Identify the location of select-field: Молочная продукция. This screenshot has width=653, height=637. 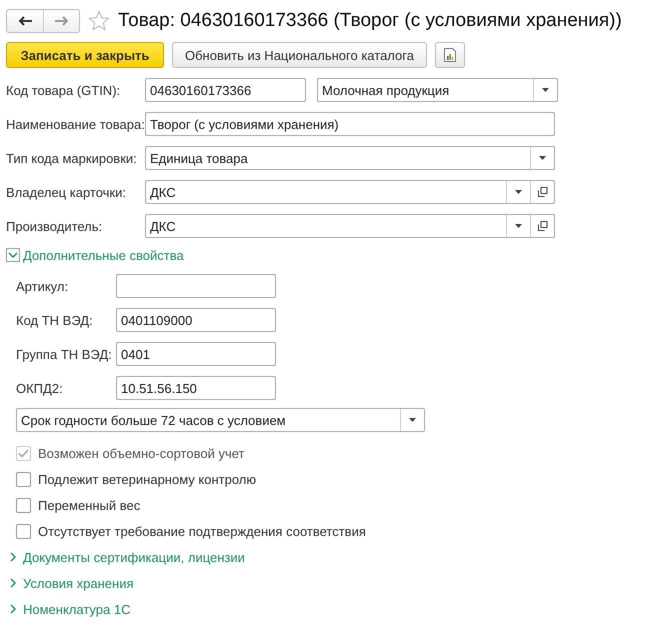
(437, 90).